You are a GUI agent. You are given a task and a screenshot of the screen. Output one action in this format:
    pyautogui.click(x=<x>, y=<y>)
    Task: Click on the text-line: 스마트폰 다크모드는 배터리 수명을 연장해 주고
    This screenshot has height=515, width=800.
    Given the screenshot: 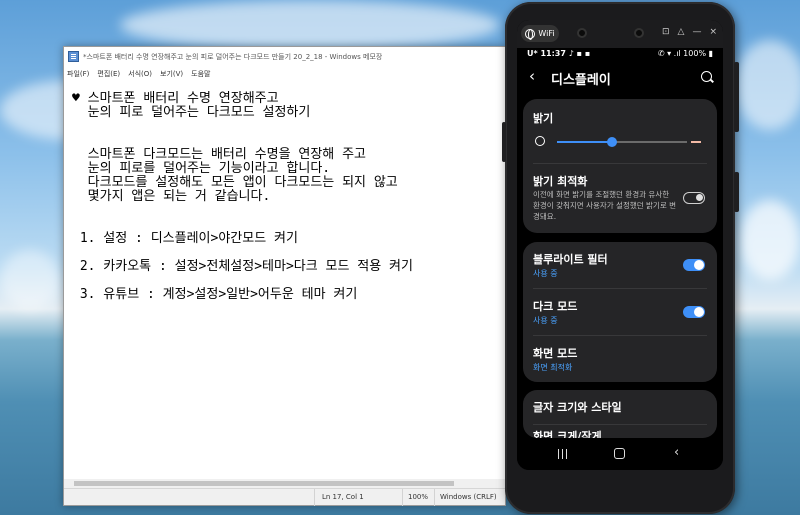 What is the action you would take?
    pyautogui.click(x=219, y=154)
    